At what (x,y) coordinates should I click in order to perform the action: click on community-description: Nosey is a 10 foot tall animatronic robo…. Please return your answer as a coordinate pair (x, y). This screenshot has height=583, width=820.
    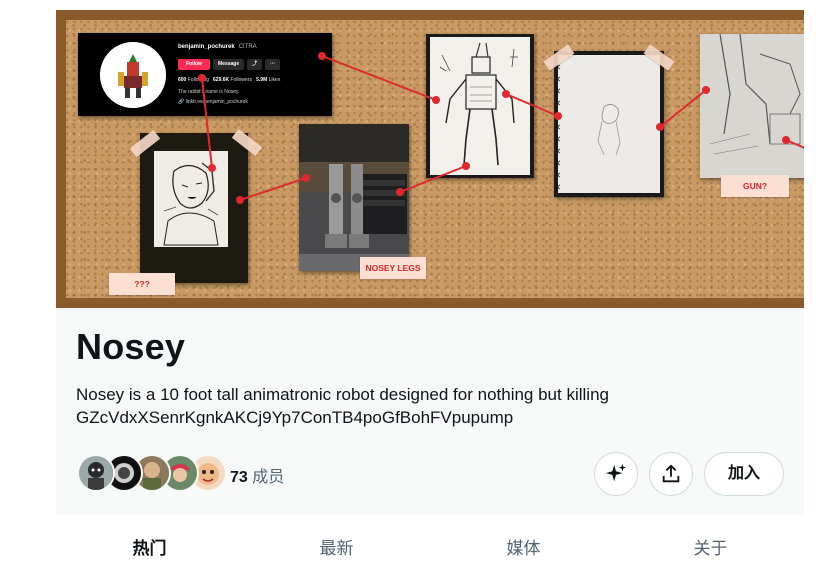
    Looking at the image, I should click on (416, 406).